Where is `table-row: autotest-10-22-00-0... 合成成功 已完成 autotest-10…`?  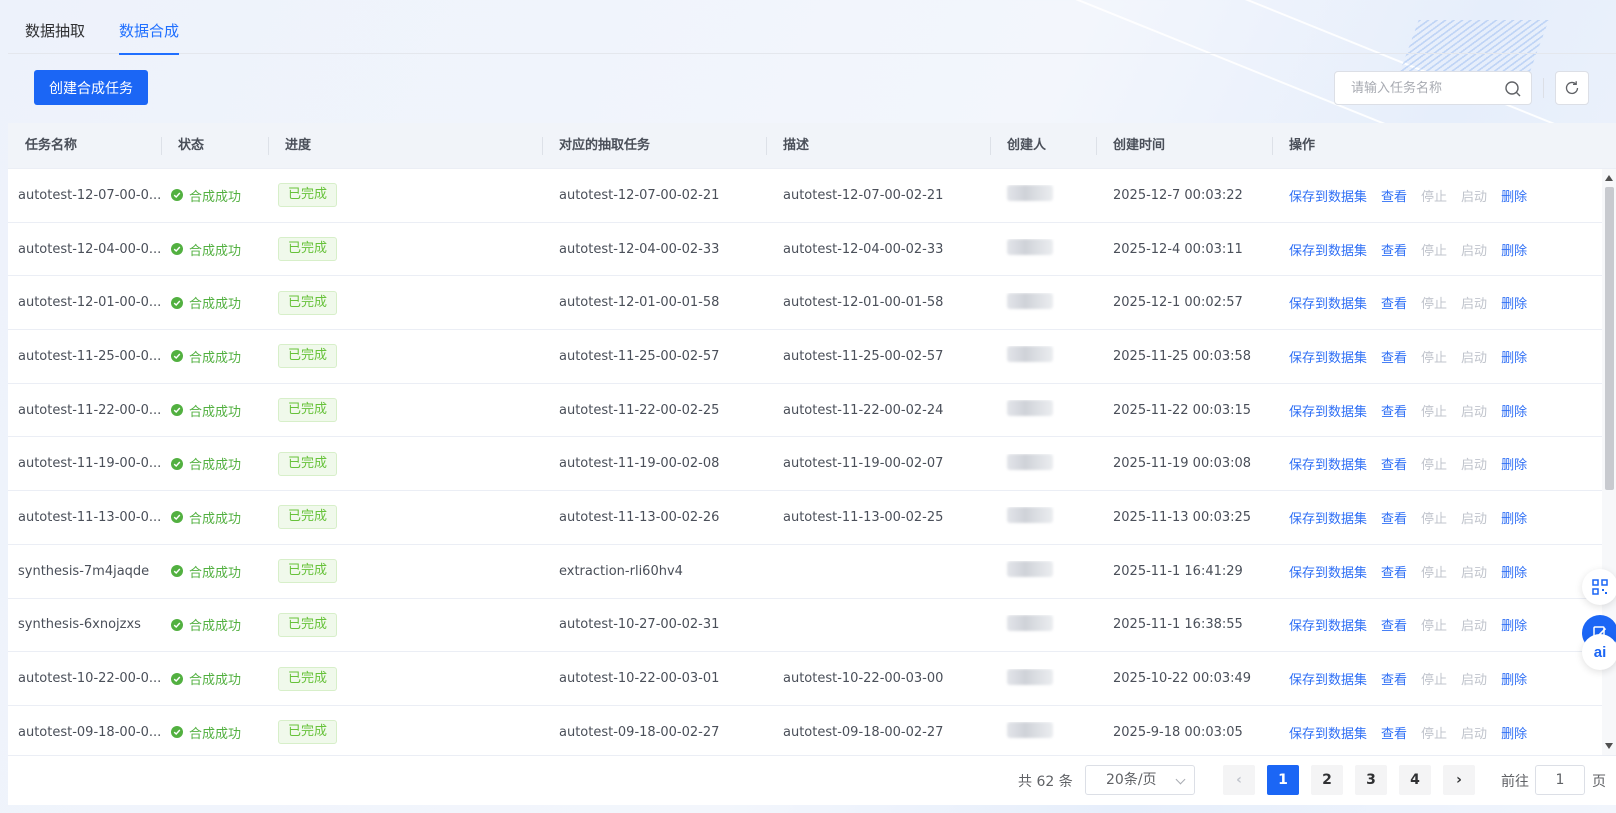
table-row: autotest-10-22-00-0... 合成成功 已完成 autotest-10… is located at coordinates (812, 679).